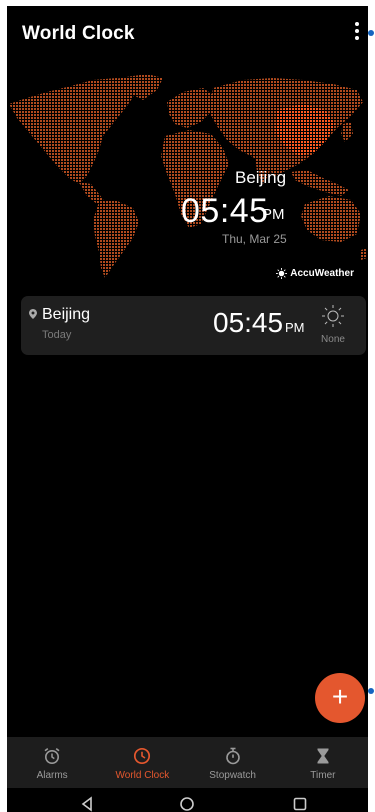  What do you see at coordinates (191, 108) in the screenshot?
I see `map-europe` at bounding box center [191, 108].